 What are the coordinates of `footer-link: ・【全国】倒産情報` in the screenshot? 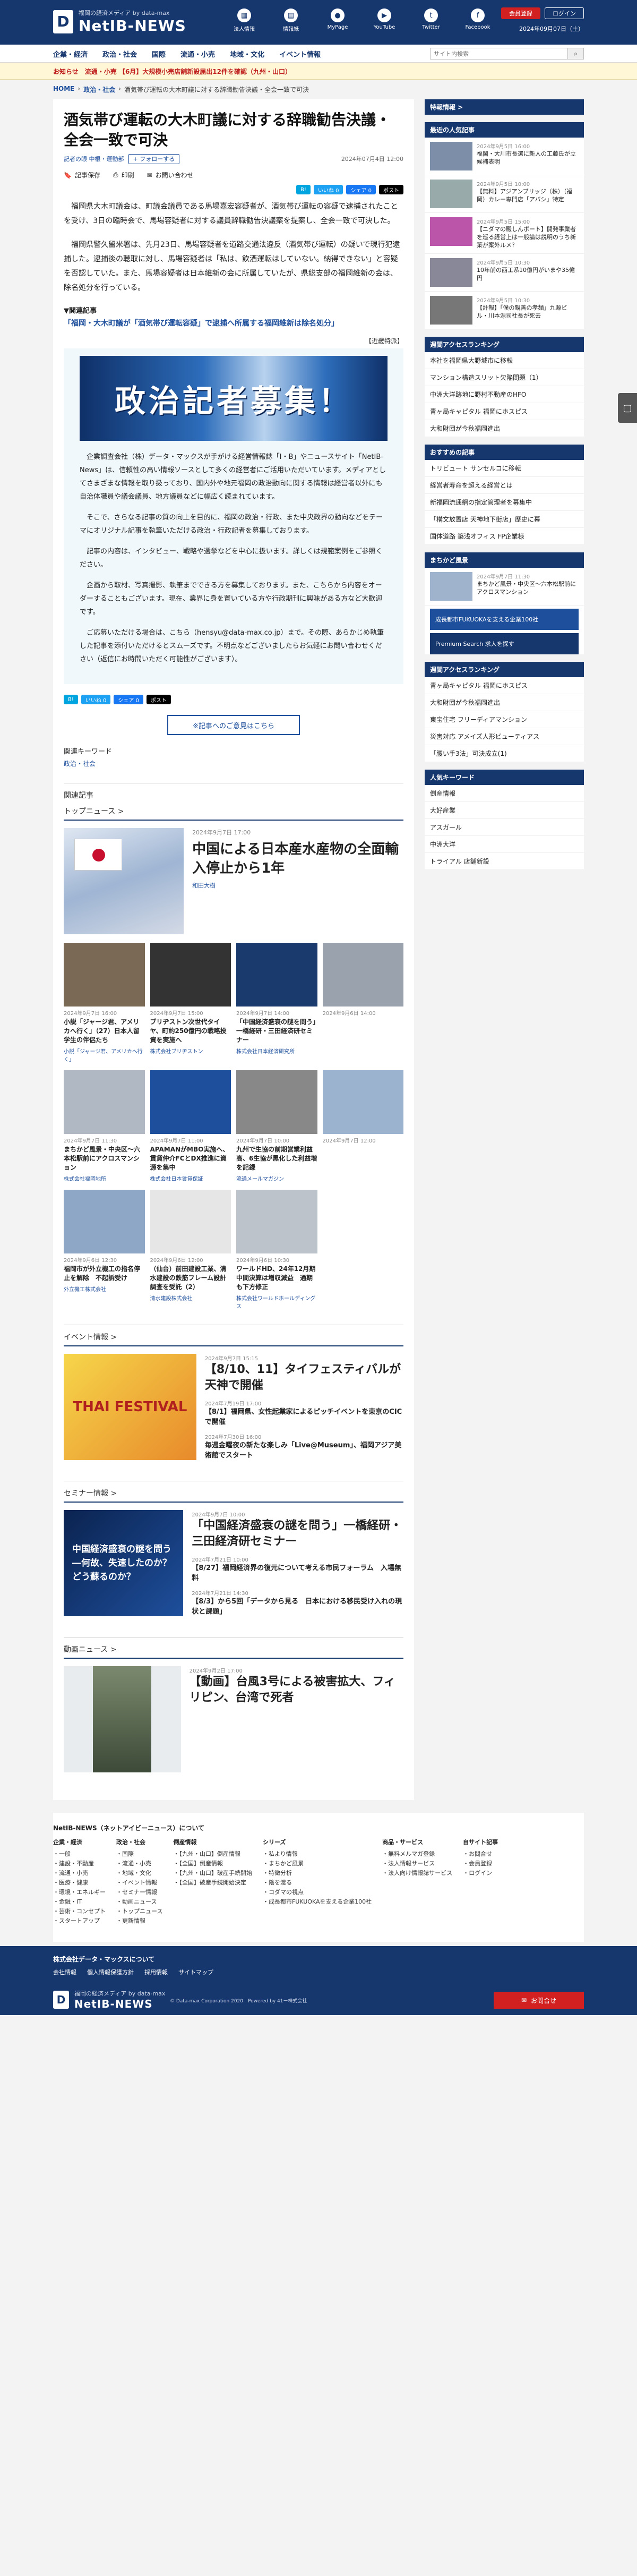 It's located at (213, 1864).